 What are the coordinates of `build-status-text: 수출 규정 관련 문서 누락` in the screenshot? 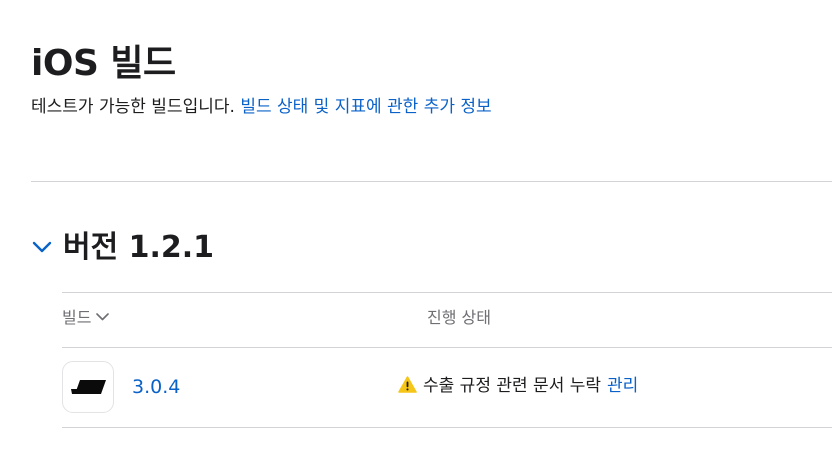 It's located at (512, 386).